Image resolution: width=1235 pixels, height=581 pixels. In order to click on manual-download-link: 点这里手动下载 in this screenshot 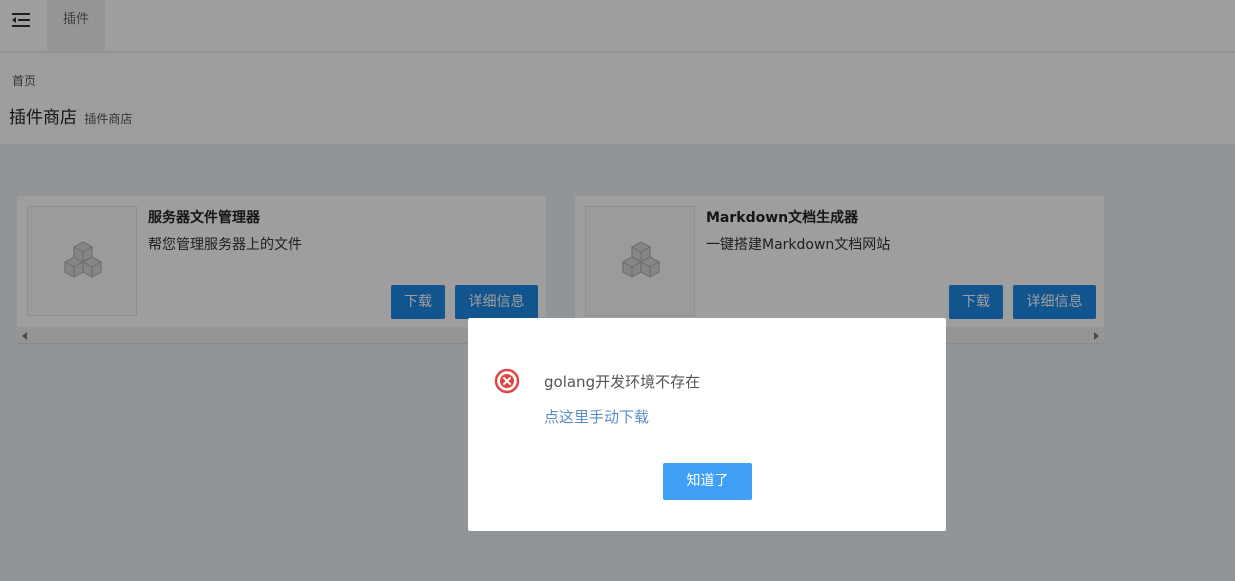, I will do `click(596, 416)`.